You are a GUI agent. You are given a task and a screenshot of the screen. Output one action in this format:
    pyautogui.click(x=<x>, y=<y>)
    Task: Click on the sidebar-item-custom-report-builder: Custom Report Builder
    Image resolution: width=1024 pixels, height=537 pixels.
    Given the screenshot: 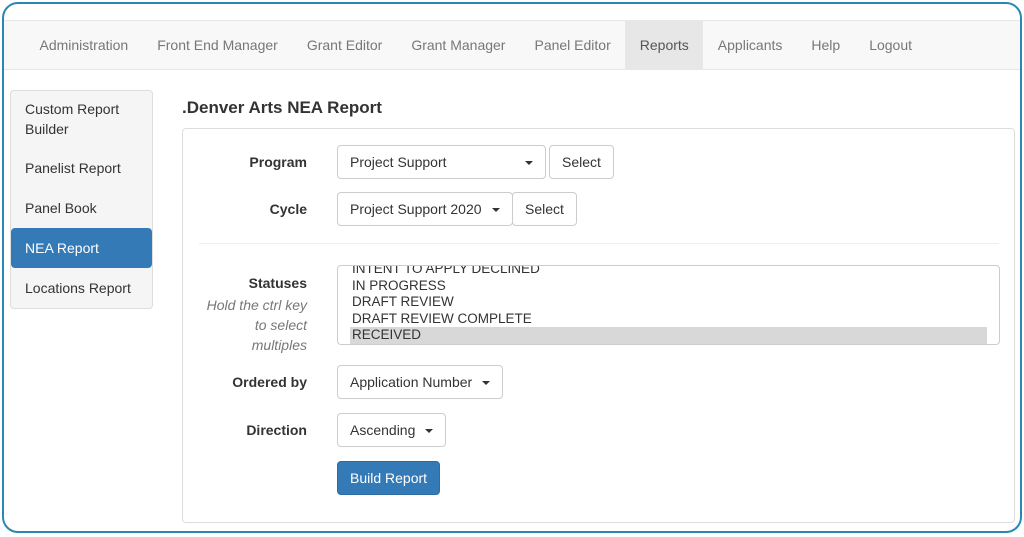 What is the action you would take?
    pyautogui.click(x=81, y=119)
    